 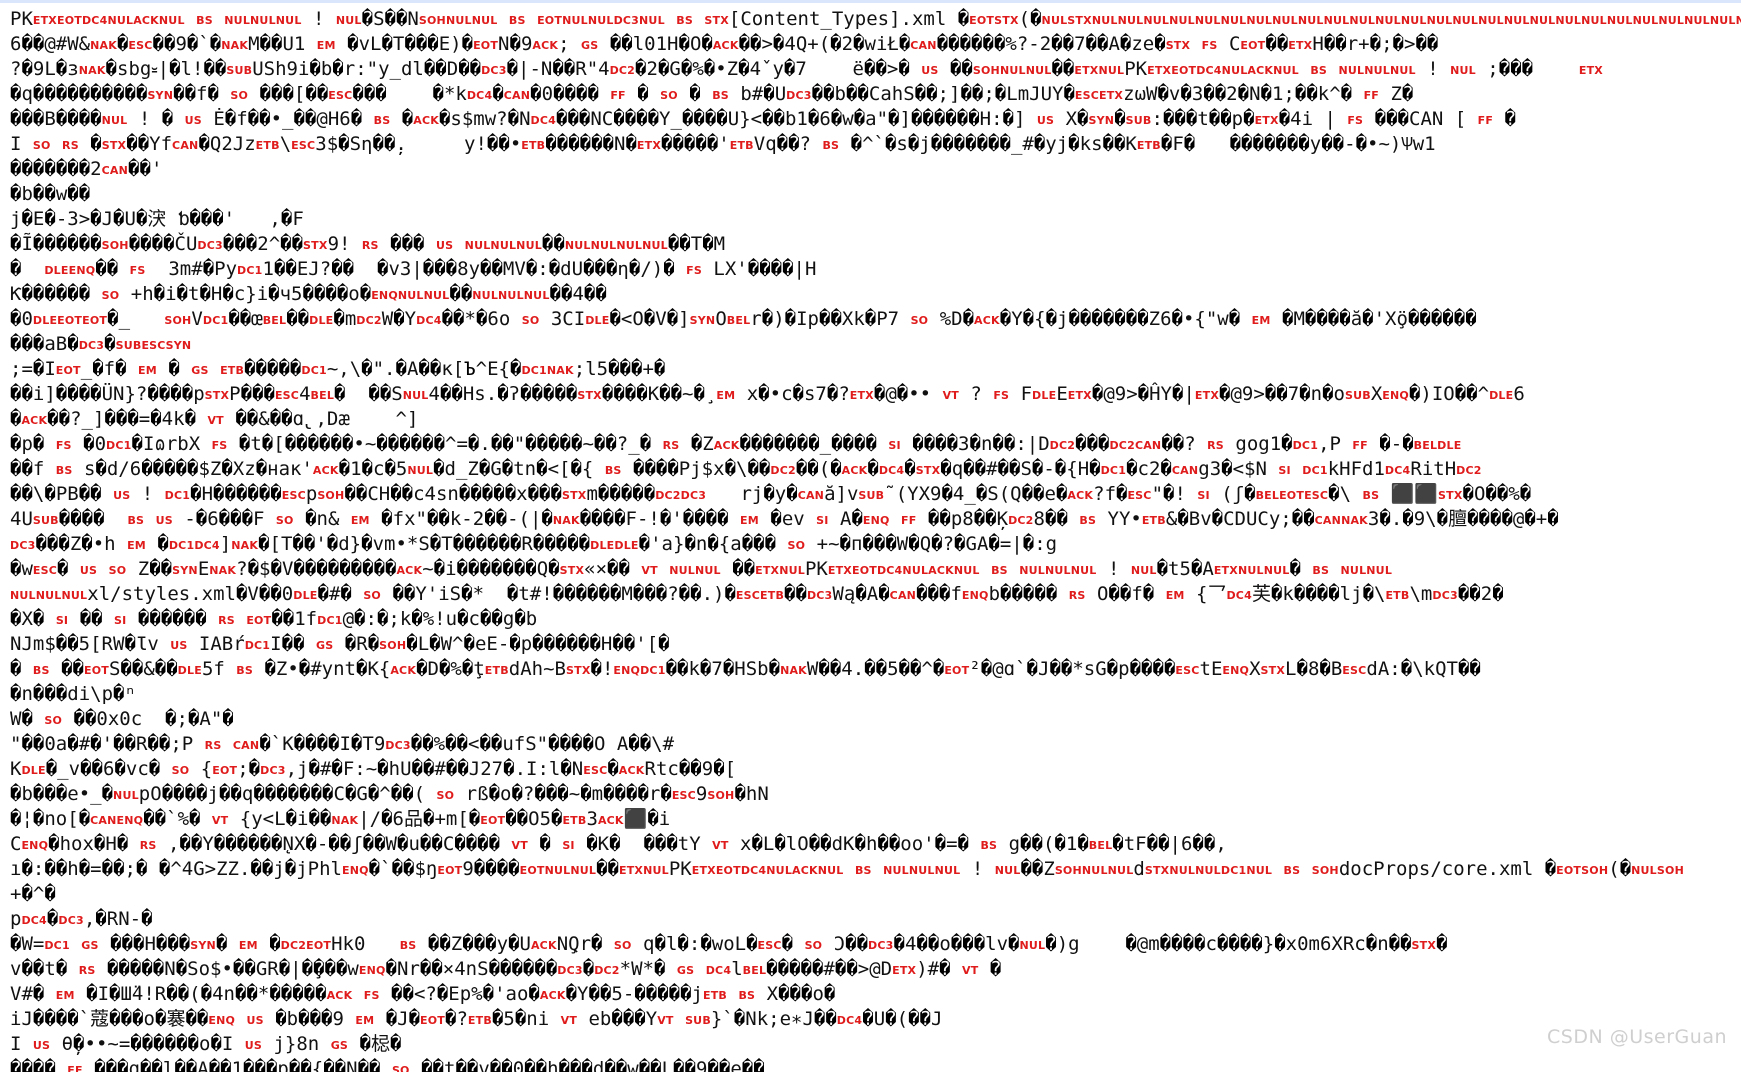 I want to click on text-line: �ACK��?_]���=�4k� VT ��&��ɑ̢,Dæ ^], so click(x=214, y=419).